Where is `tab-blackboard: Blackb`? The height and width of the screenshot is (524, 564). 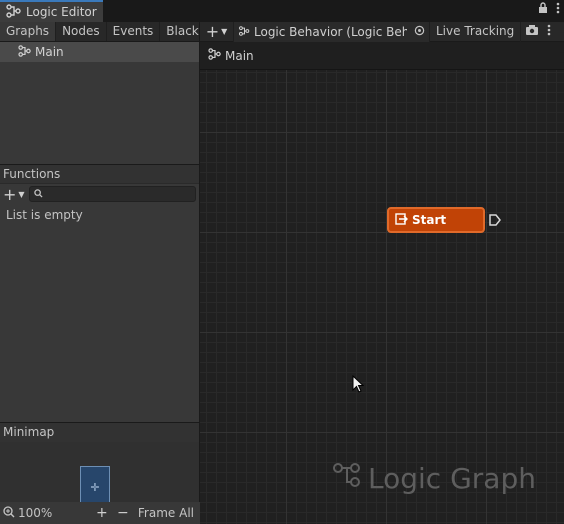 tab-blackboard: Blackb is located at coordinates (179, 31).